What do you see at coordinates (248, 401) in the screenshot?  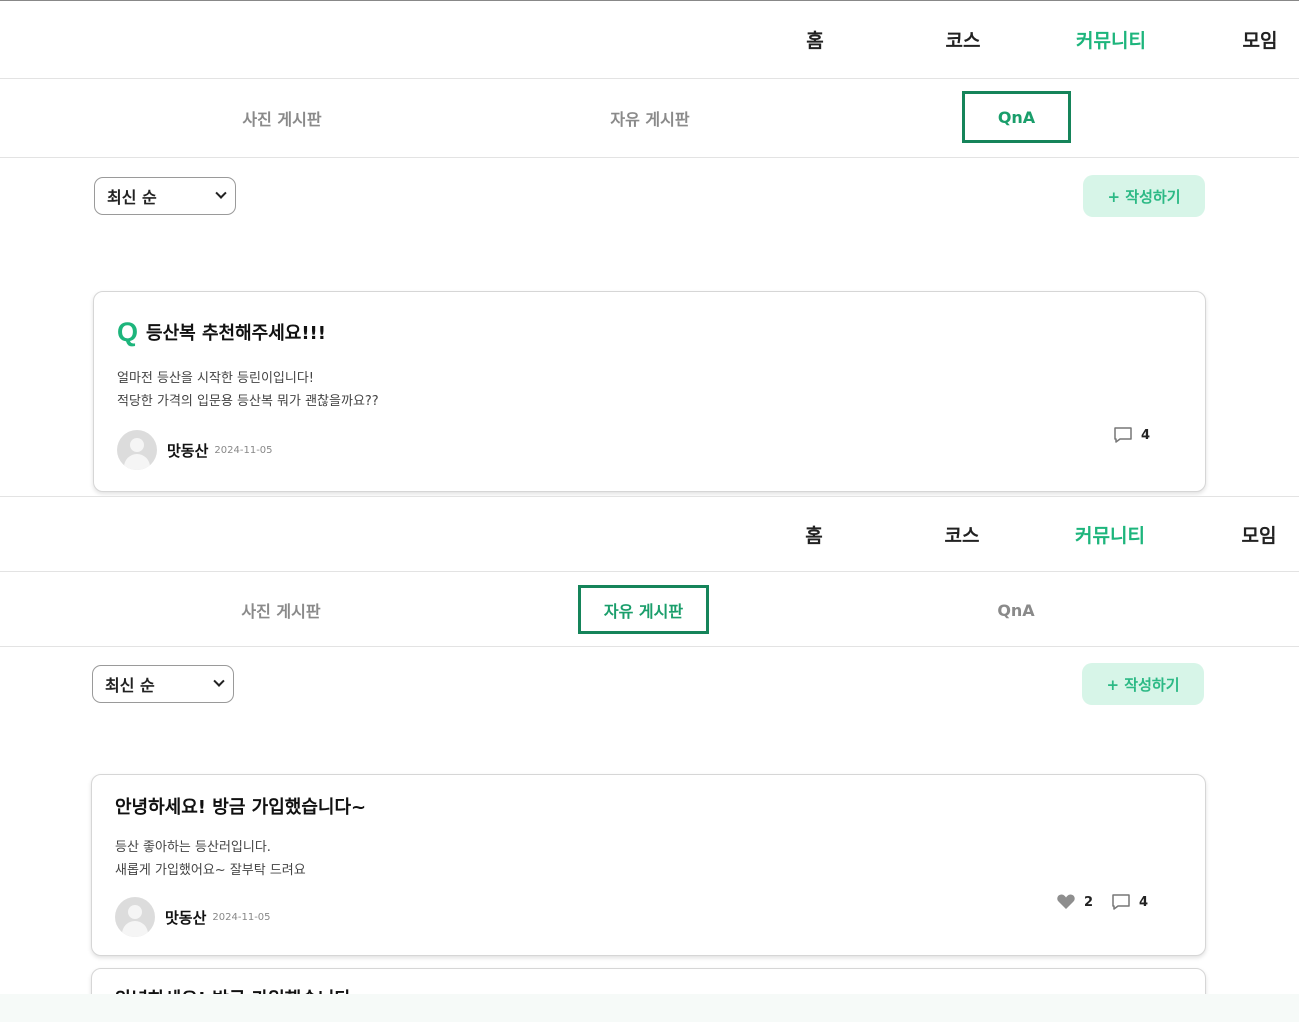 I see `post-body-line: 적당한 가격의 입문용 등산복 뭐가 괜찮을까요??` at bounding box center [248, 401].